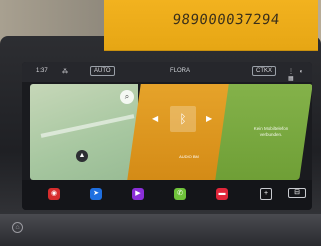 This screenshot has width=321, height=246. Describe the element at coordinates (160, 230) in the screenshot. I see `bezel-lower-trim` at that location.